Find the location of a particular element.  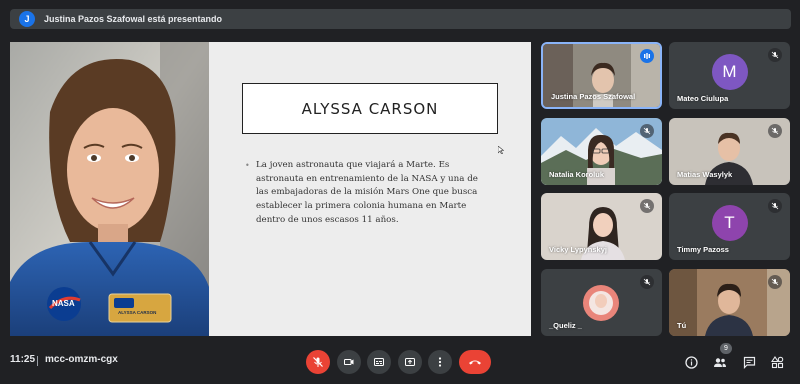

participant-avatar: T is located at coordinates (729, 222).